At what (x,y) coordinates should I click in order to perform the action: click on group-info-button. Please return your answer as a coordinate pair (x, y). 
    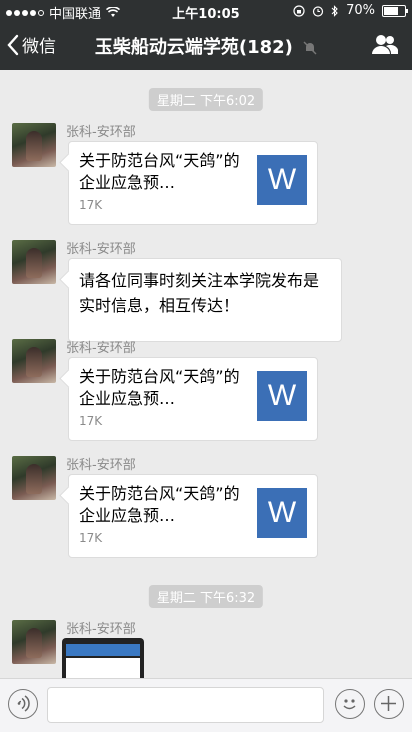
    Looking at the image, I should click on (385, 47).